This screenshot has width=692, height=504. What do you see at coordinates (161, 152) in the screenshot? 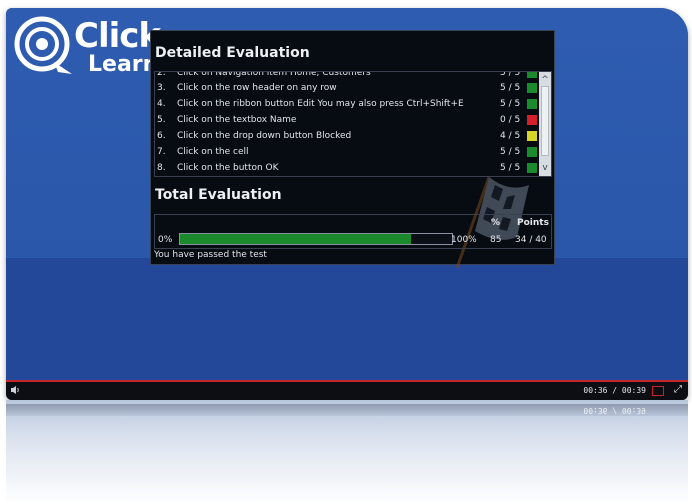
I see `row-number: 7.` at bounding box center [161, 152].